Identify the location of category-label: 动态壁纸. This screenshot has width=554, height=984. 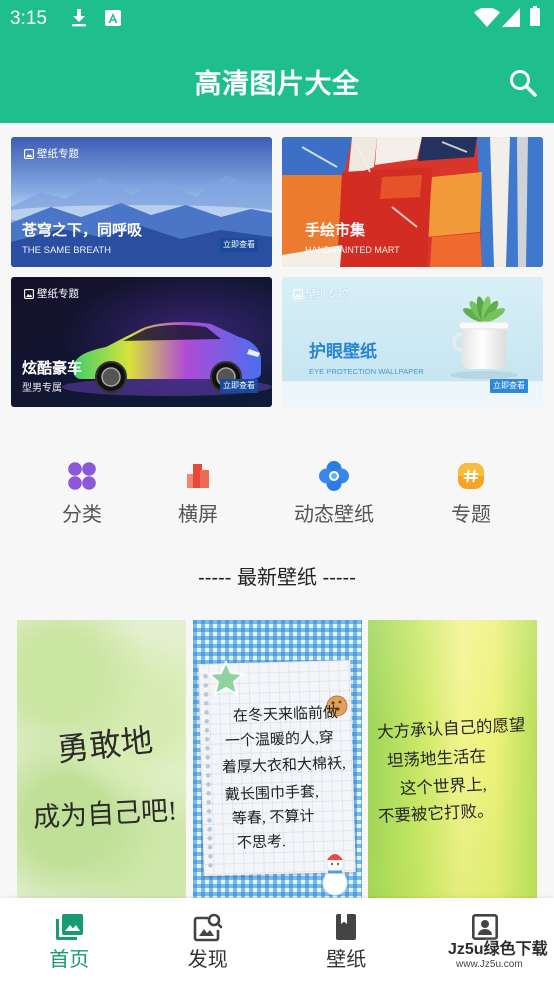
(334, 515).